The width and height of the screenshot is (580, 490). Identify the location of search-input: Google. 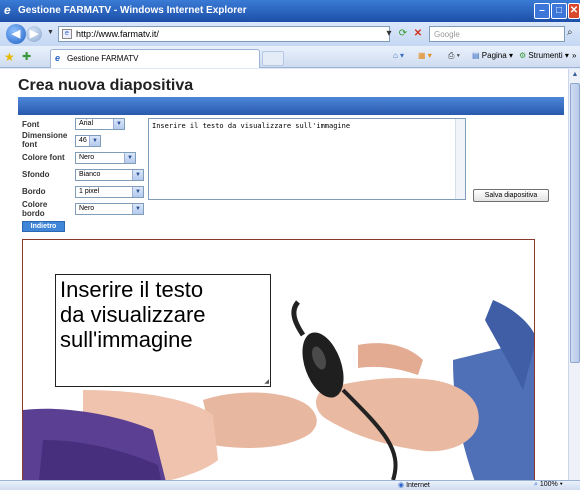
(497, 34).